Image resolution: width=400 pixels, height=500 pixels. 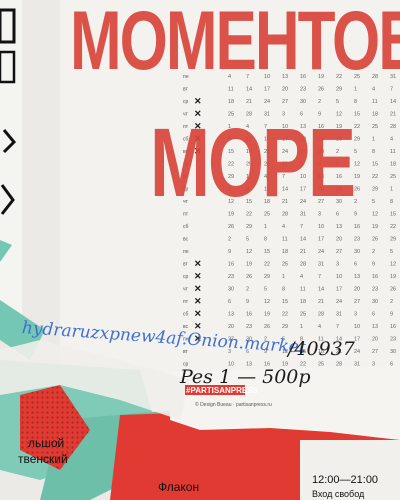 What do you see at coordinates (233, 405) in the screenshot?
I see `fine-print: © Design Bueau · partisanpress.ru` at bounding box center [233, 405].